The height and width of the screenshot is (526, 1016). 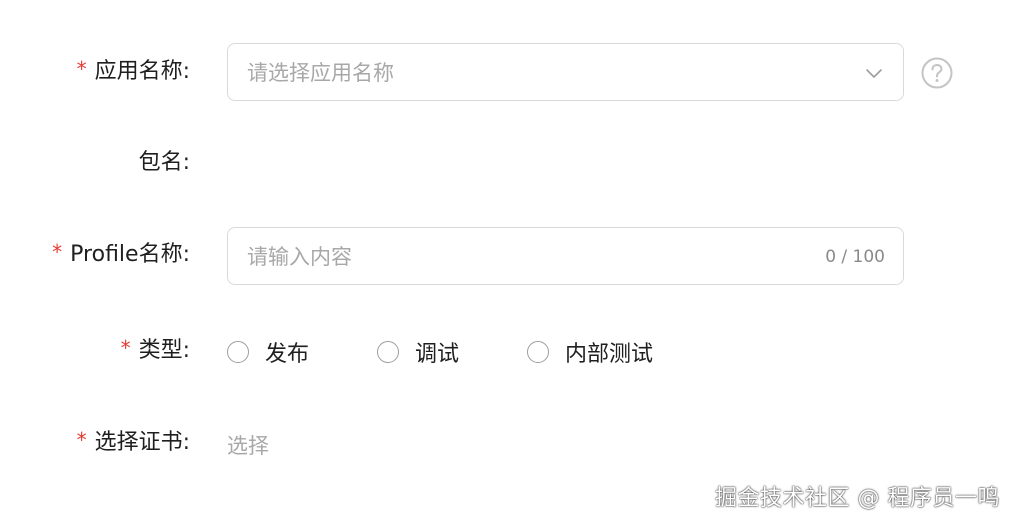 What do you see at coordinates (855, 257) in the screenshot?
I see `char-counter: 0 / 100` at bounding box center [855, 257].